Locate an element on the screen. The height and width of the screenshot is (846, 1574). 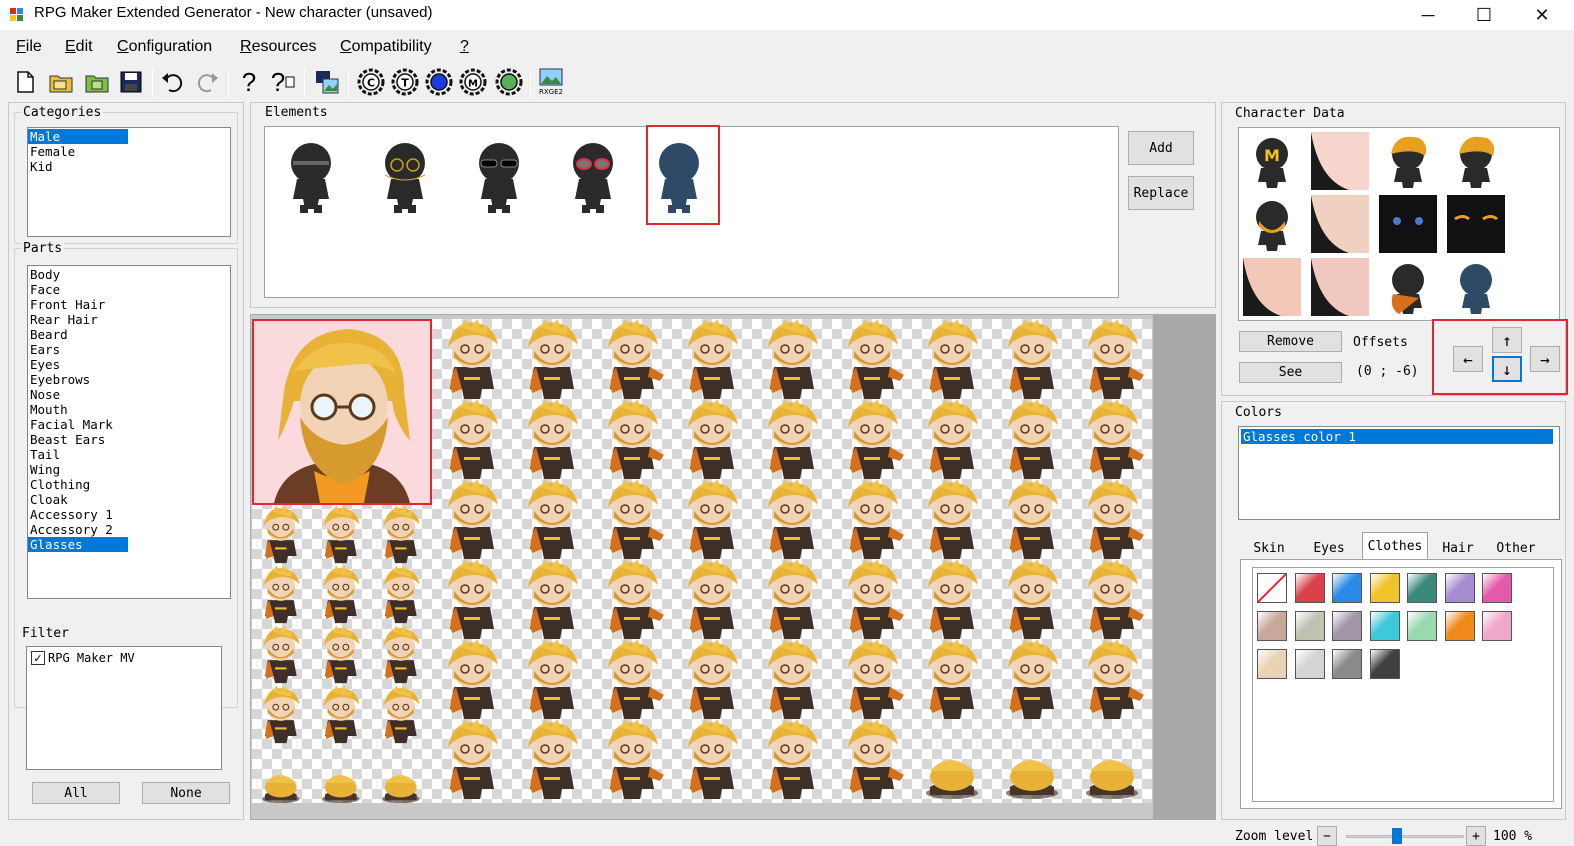
parts-list-item: Mouth is located at coordinates (129, 409).